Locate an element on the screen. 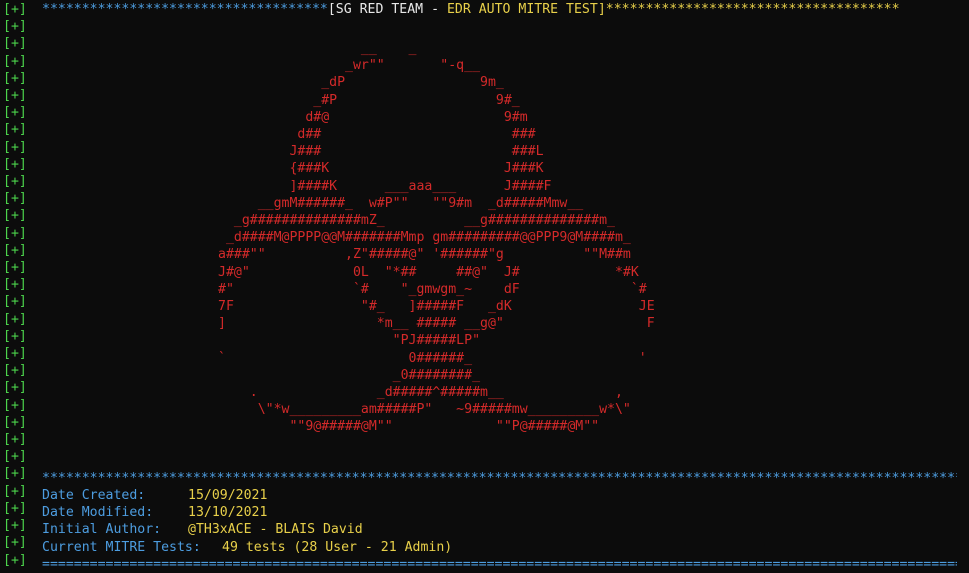  ascii-art-line: . _d#####^#####m__ , is located at coordinates (420, 393).